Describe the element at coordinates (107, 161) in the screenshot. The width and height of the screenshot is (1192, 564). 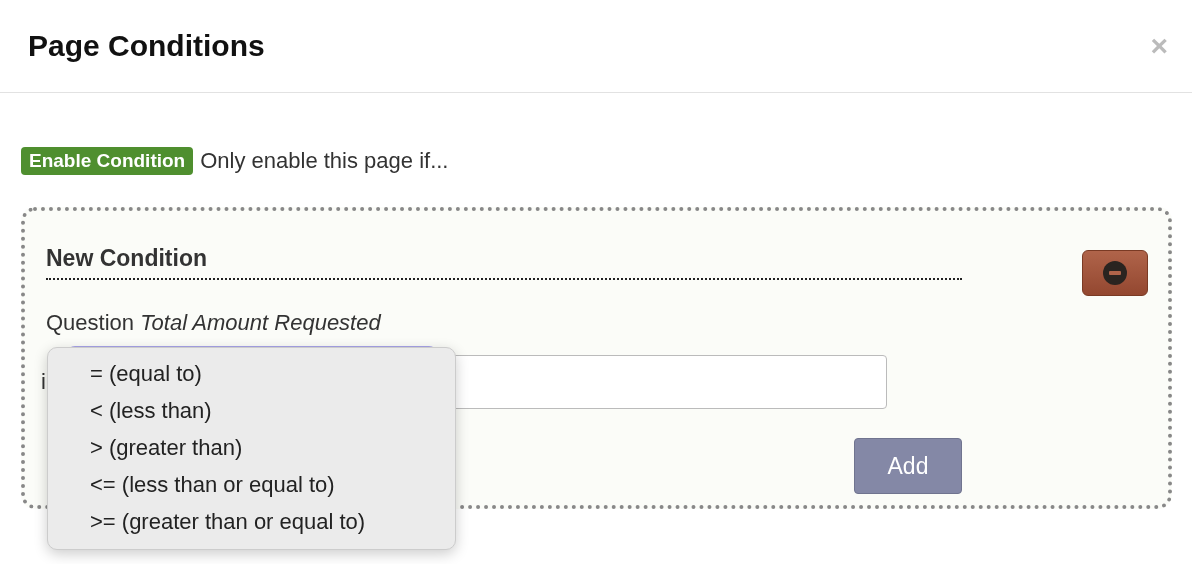
I see `enable-condition-badge: Enable Condition` at that location.